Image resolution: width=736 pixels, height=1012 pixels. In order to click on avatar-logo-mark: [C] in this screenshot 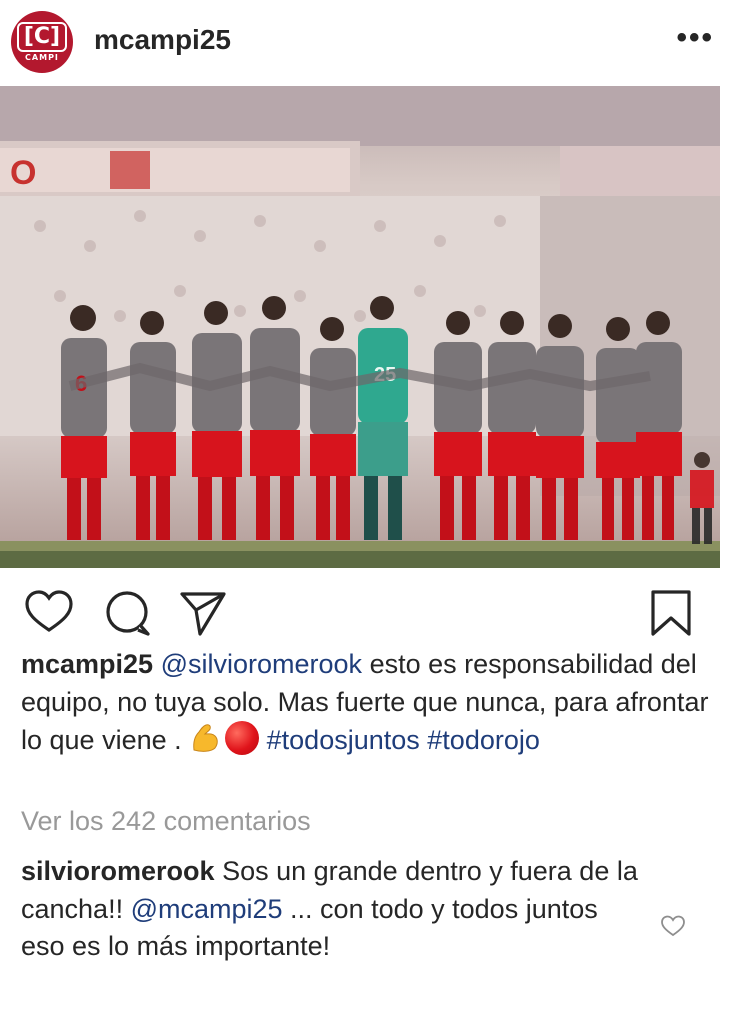, I will do `click(42, 37)`.